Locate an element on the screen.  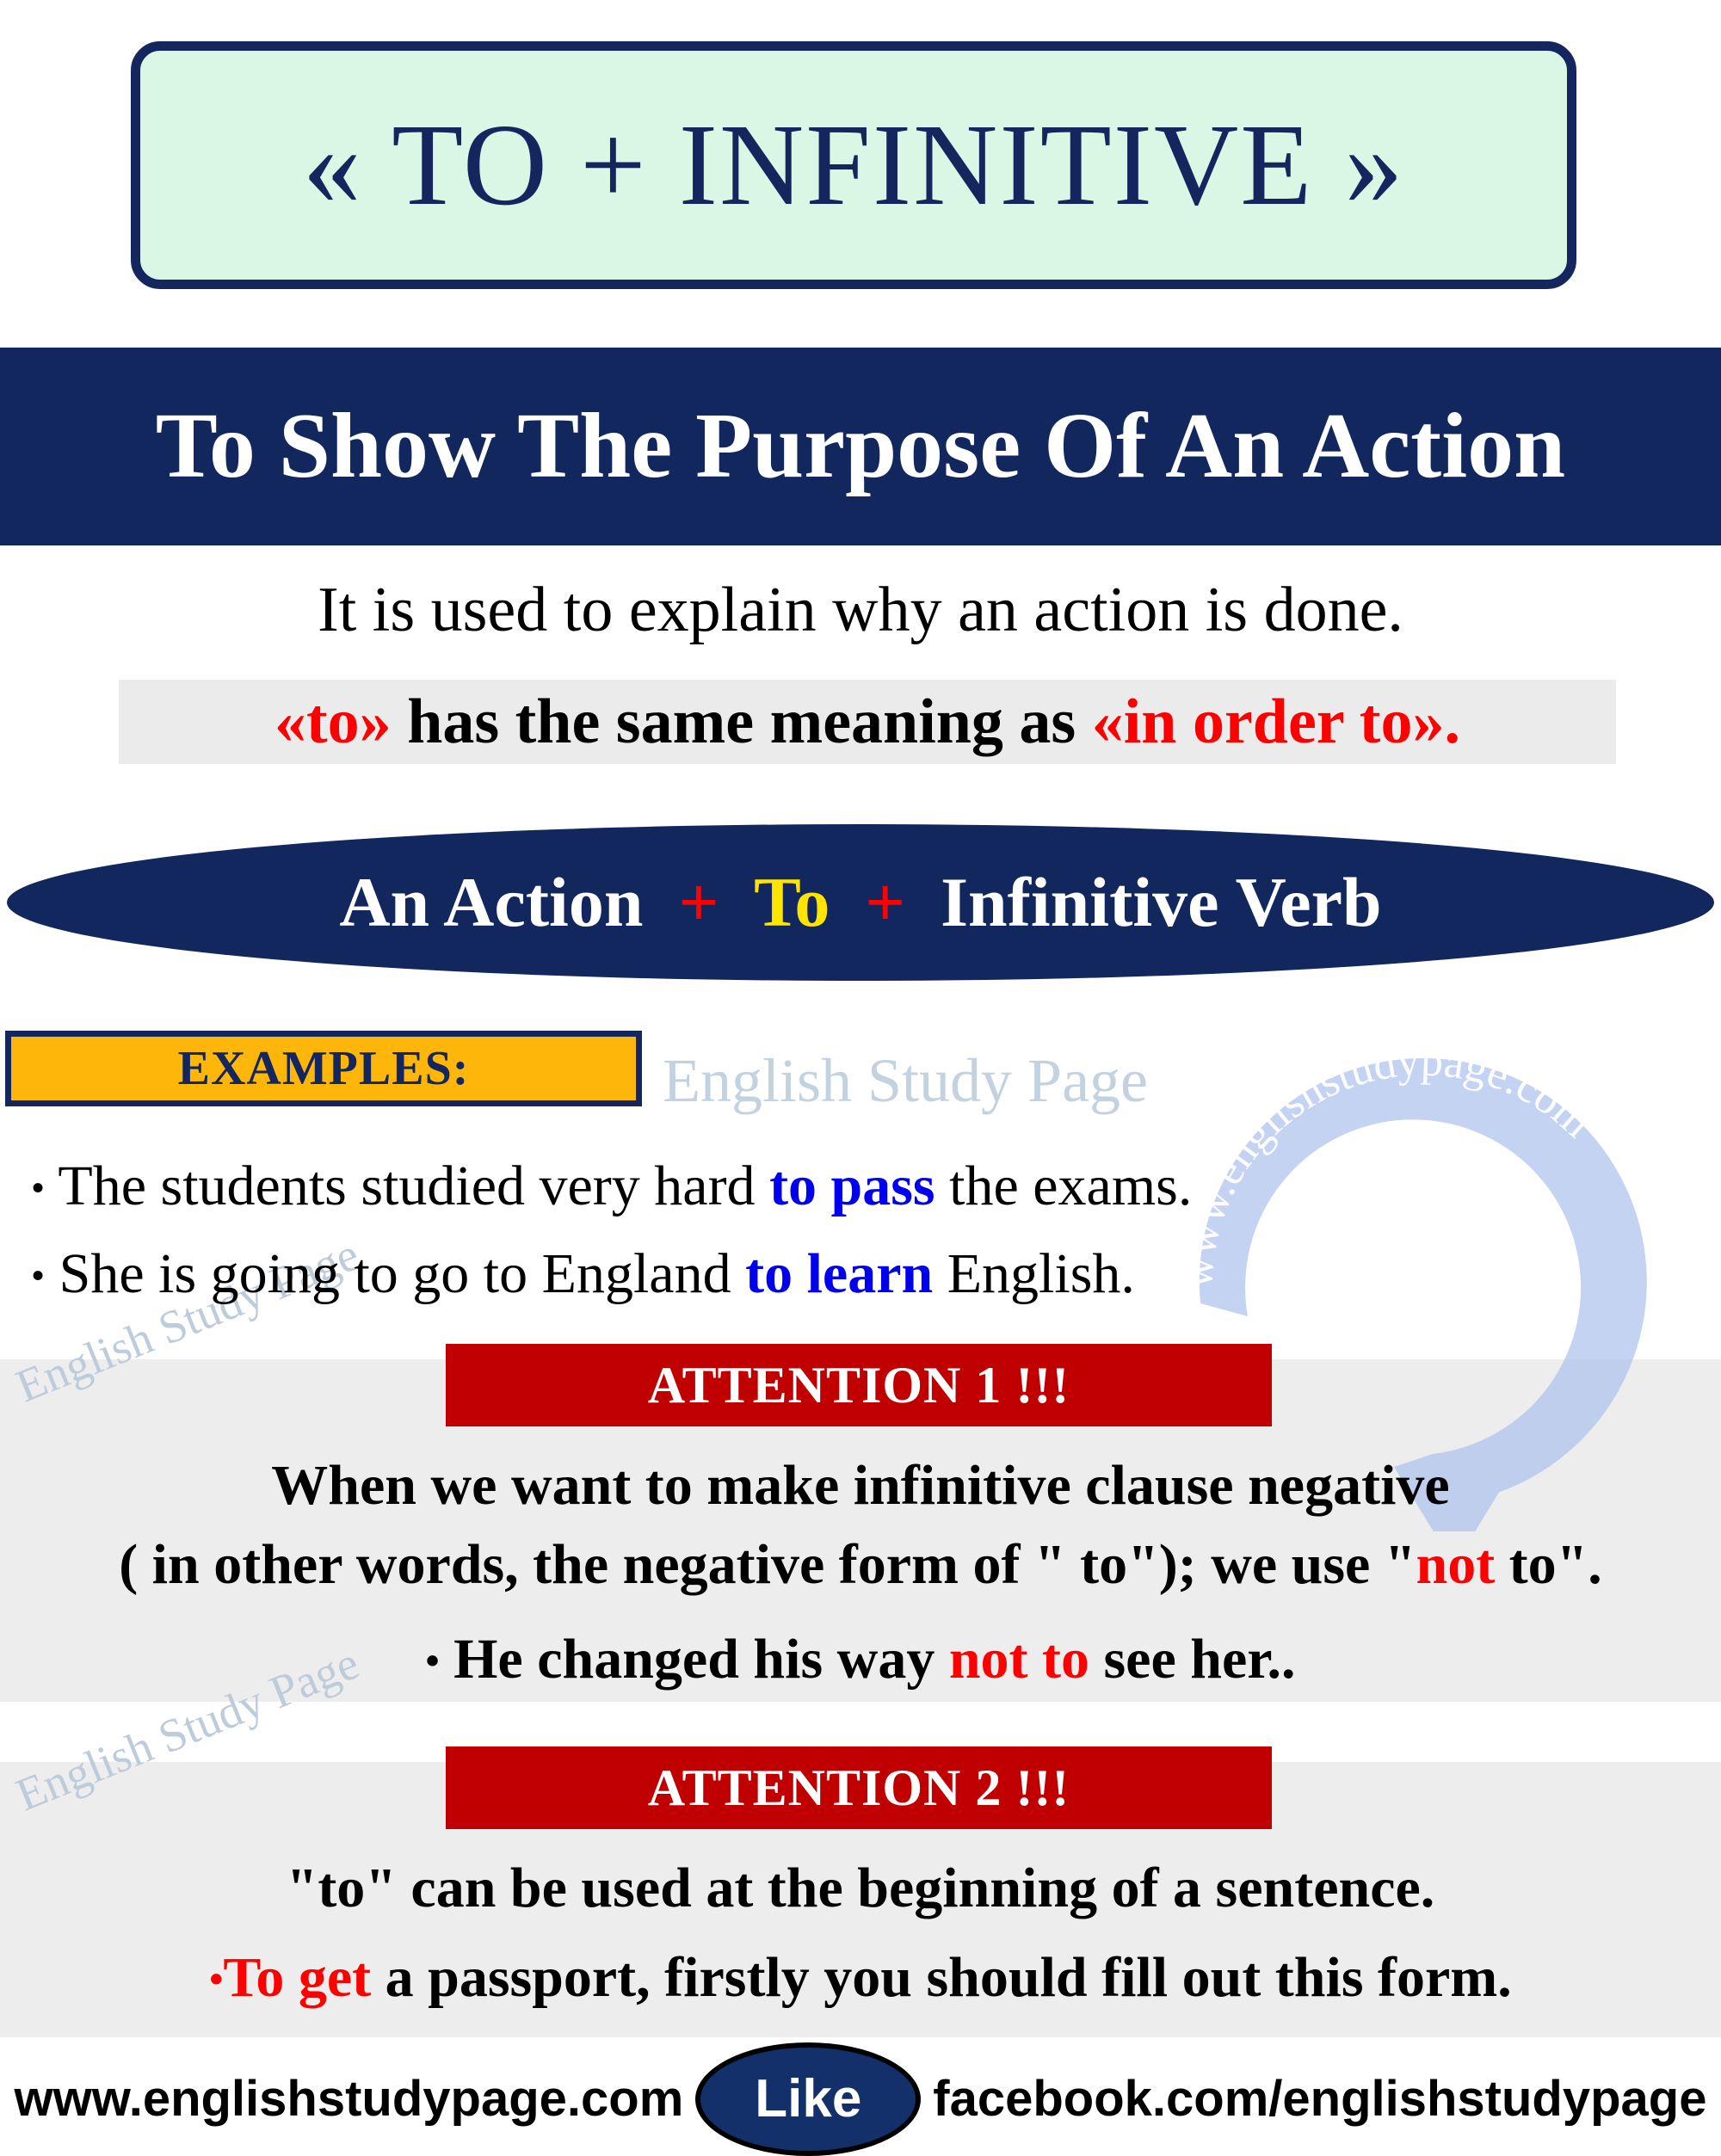
like-button-label: Like is located at coordinates (808, 2099).